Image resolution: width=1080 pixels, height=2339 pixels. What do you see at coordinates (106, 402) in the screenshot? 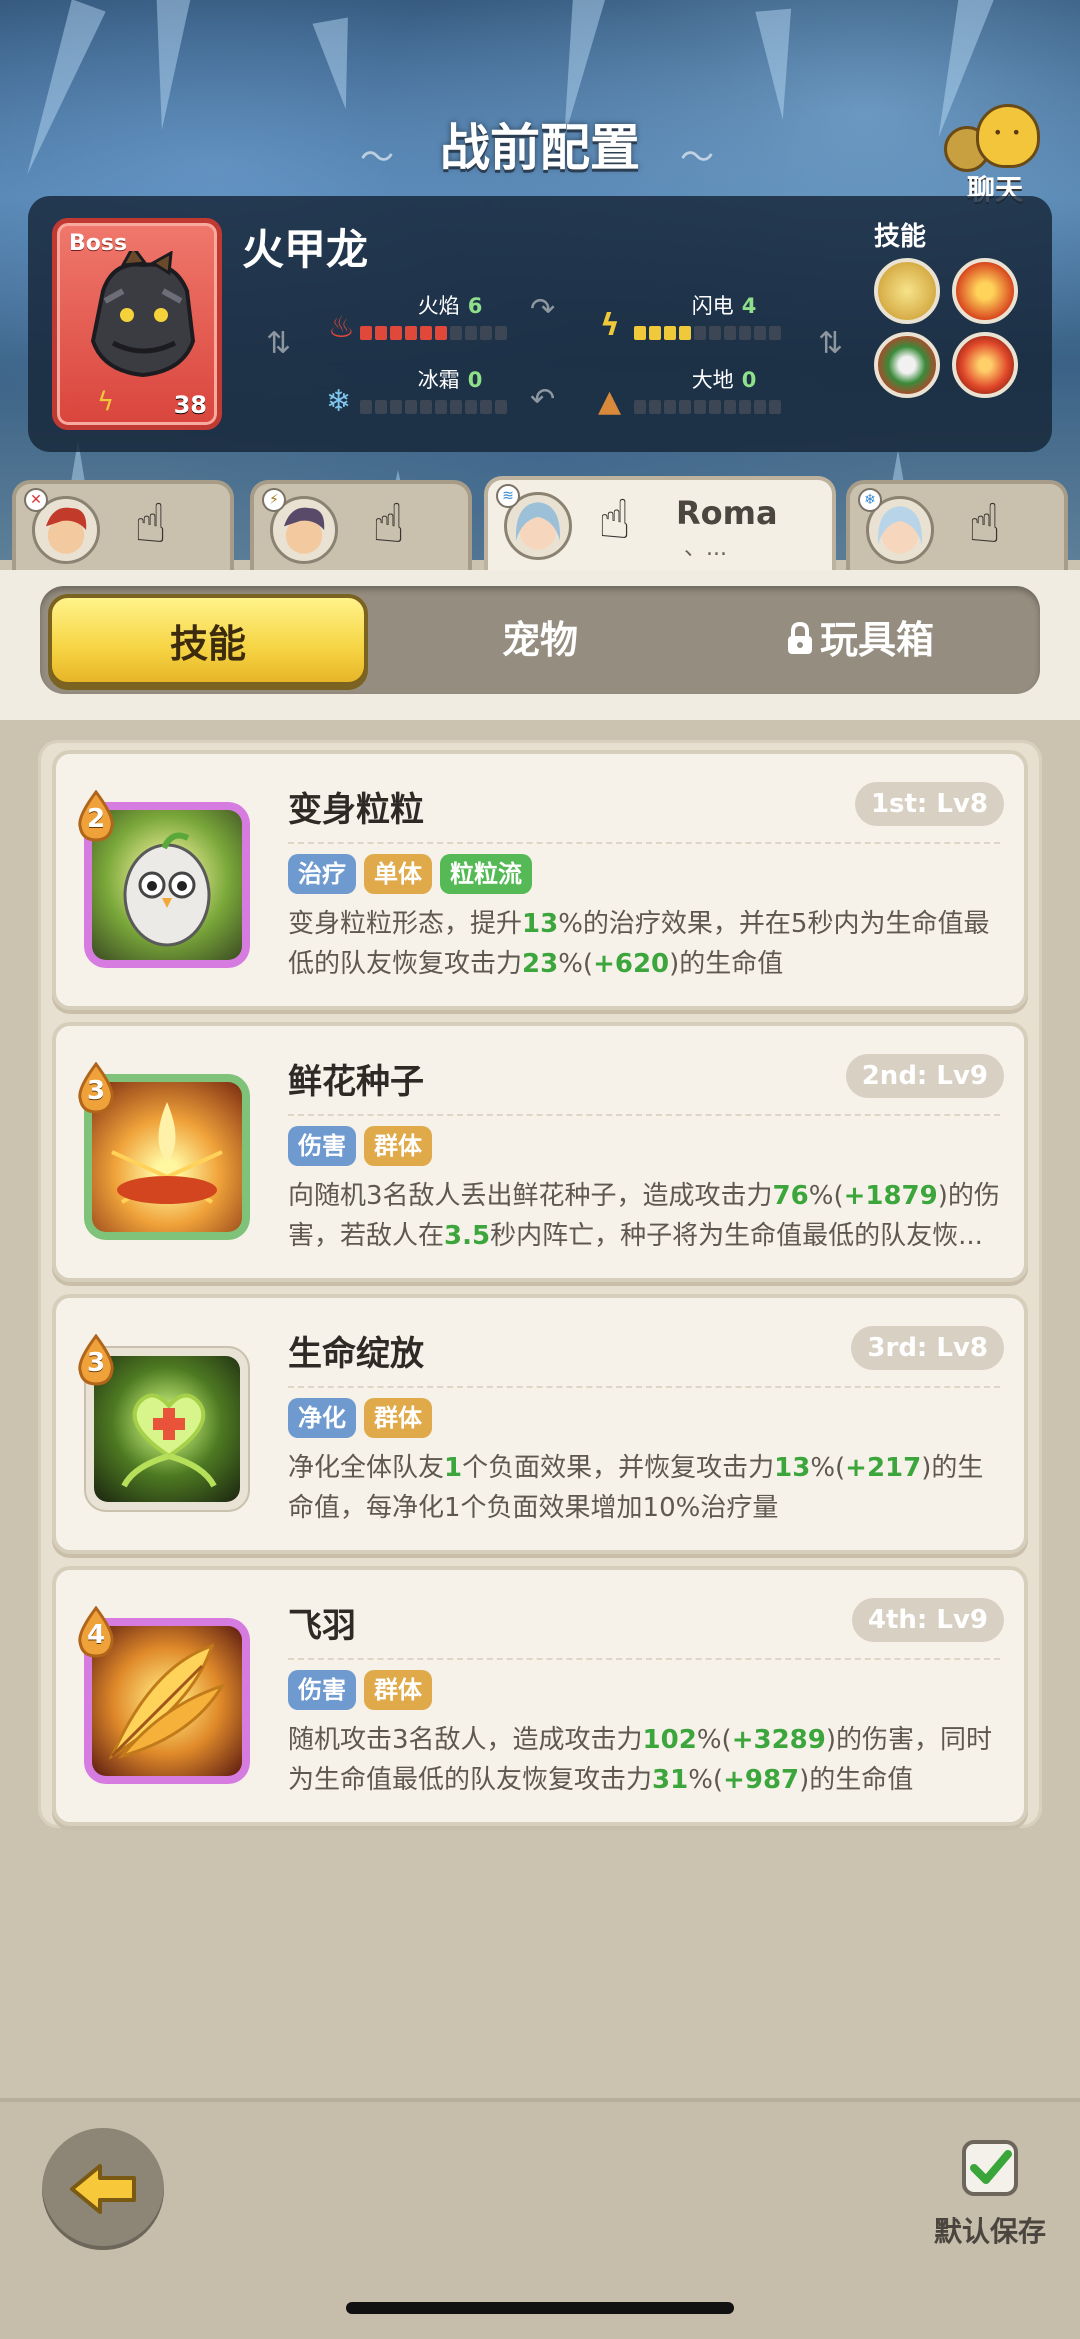
I see `lightning-icon: ϟ` at bounding box center [106, 402].